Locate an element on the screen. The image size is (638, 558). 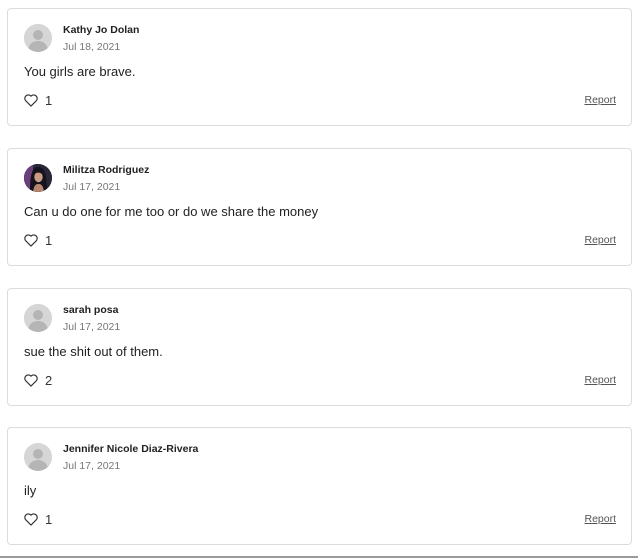
comment-text: sue the shit out of them. is located at coordinates (93, 351).